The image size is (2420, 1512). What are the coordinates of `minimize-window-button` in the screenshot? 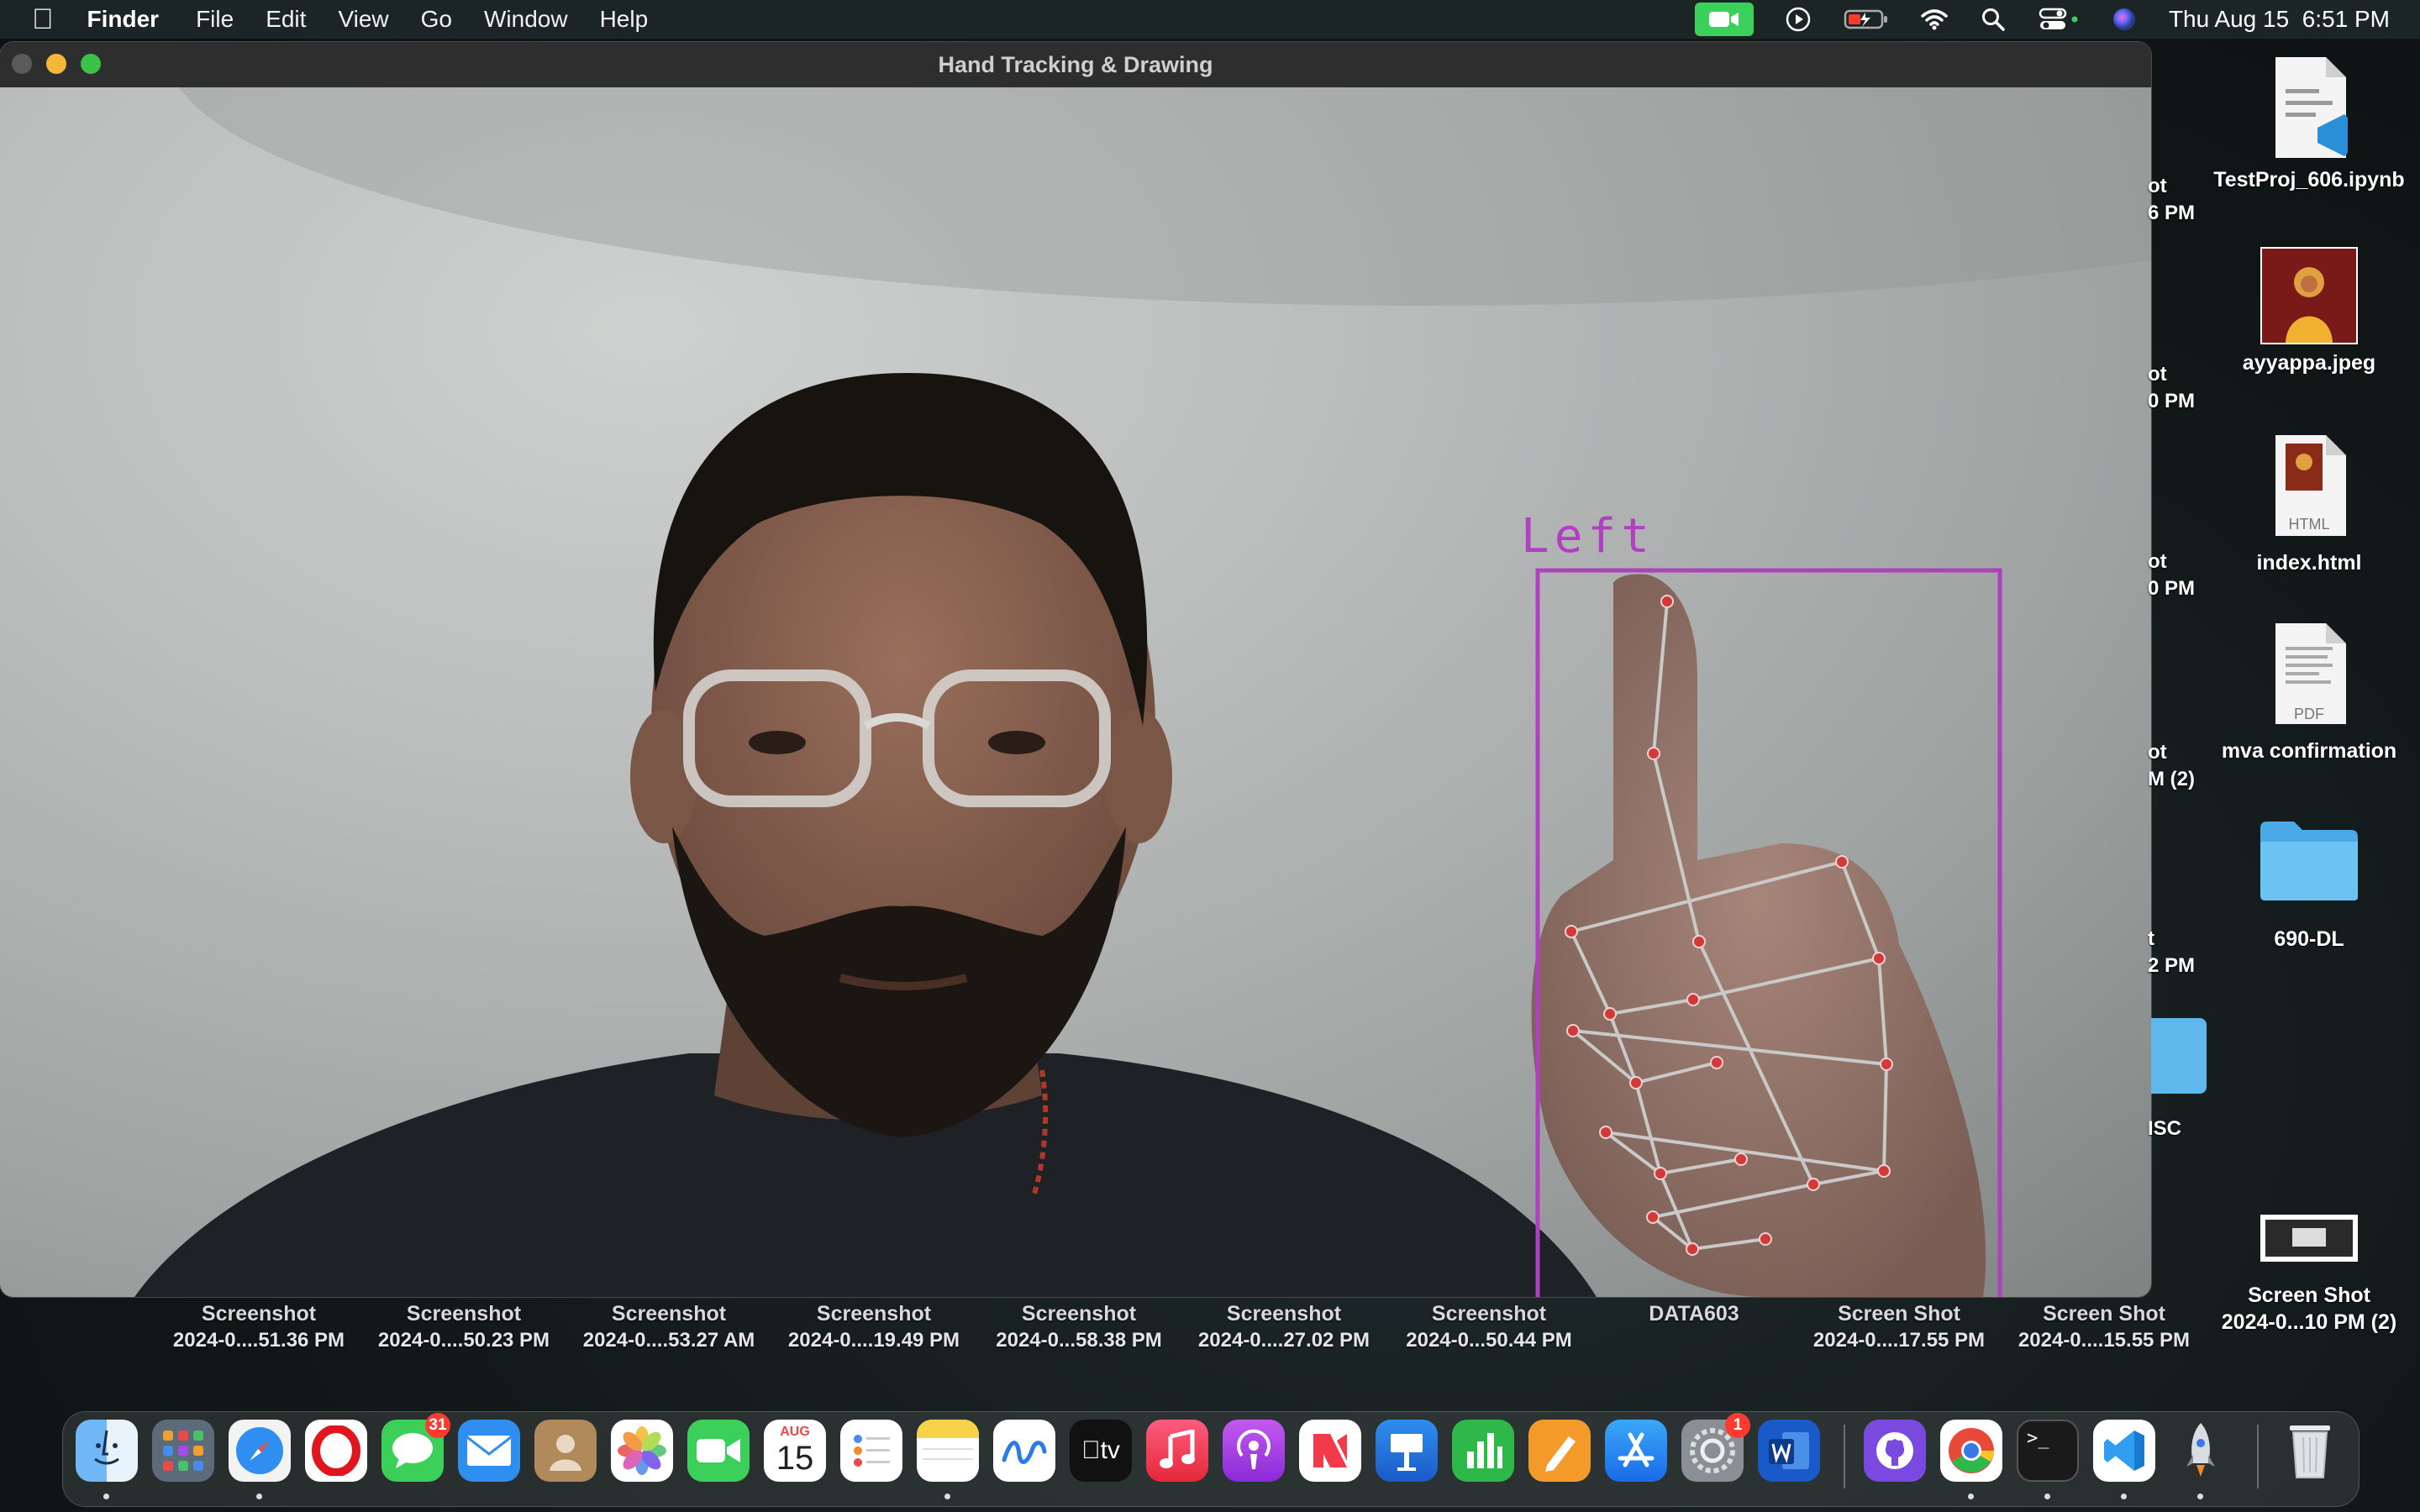 It's located at (56, 64).